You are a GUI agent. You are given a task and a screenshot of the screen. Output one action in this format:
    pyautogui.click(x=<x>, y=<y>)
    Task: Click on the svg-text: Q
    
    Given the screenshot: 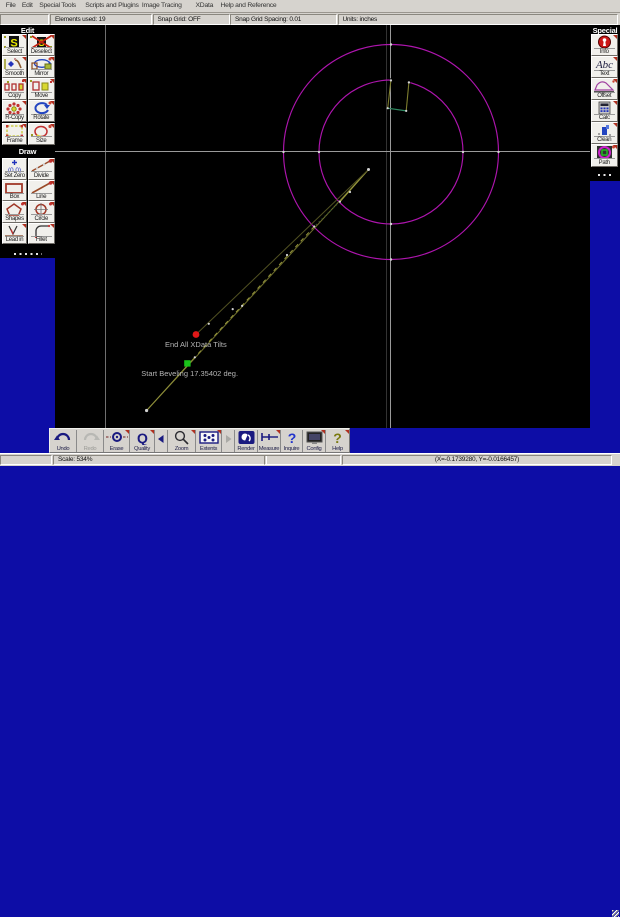 What is the action you would take?
    pyautogui.click(x=142, y=437)
    